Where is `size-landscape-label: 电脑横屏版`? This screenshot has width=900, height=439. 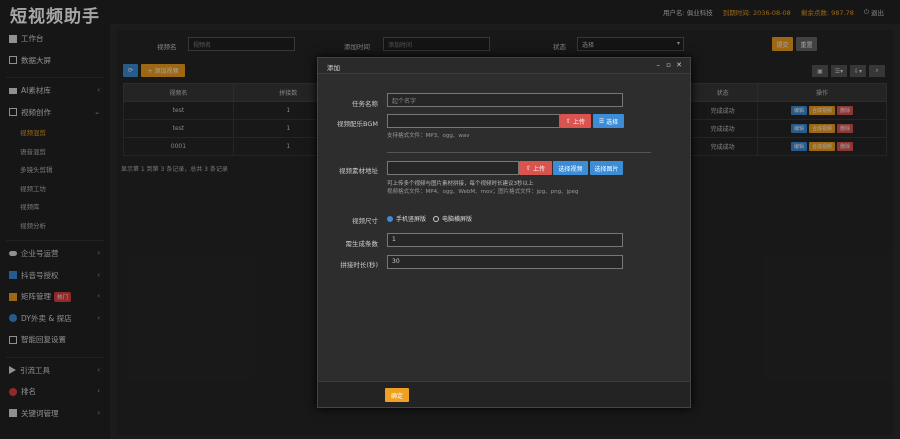 size-landscape-label: 电脑横屏版 is located at coordinates (457, 219).